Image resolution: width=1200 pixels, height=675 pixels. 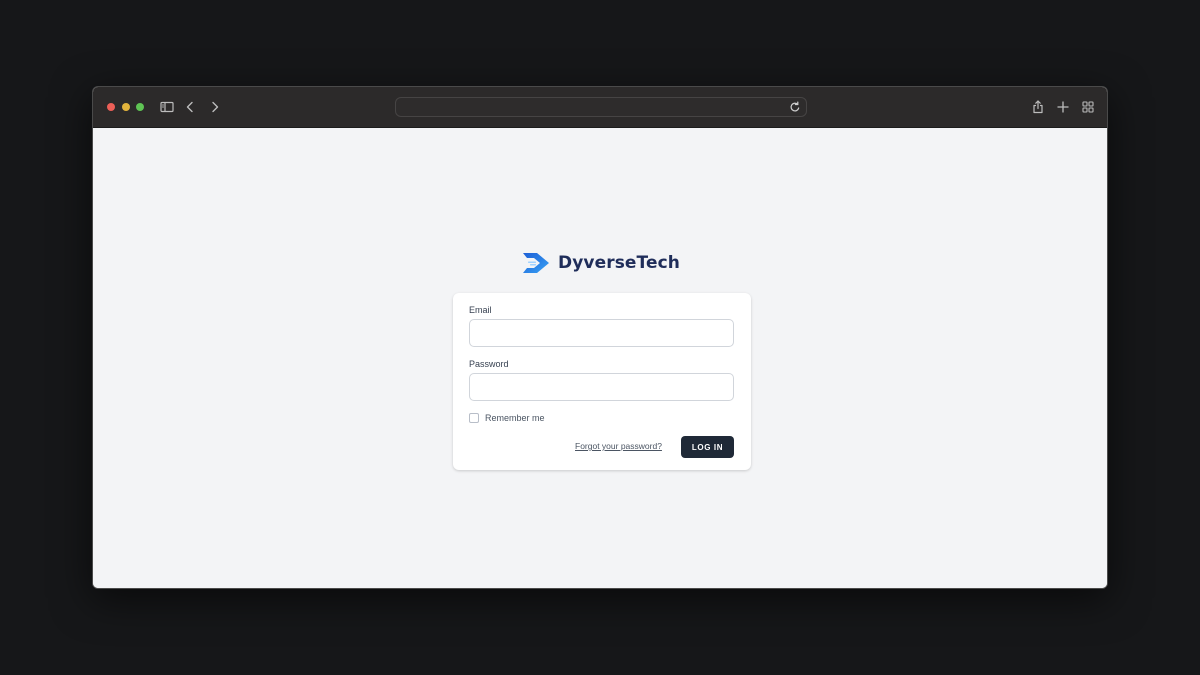 What do you see at coordinates (489, 364) in the screenshot?
I see `password-label: Password` at bounding box center [489, 364].